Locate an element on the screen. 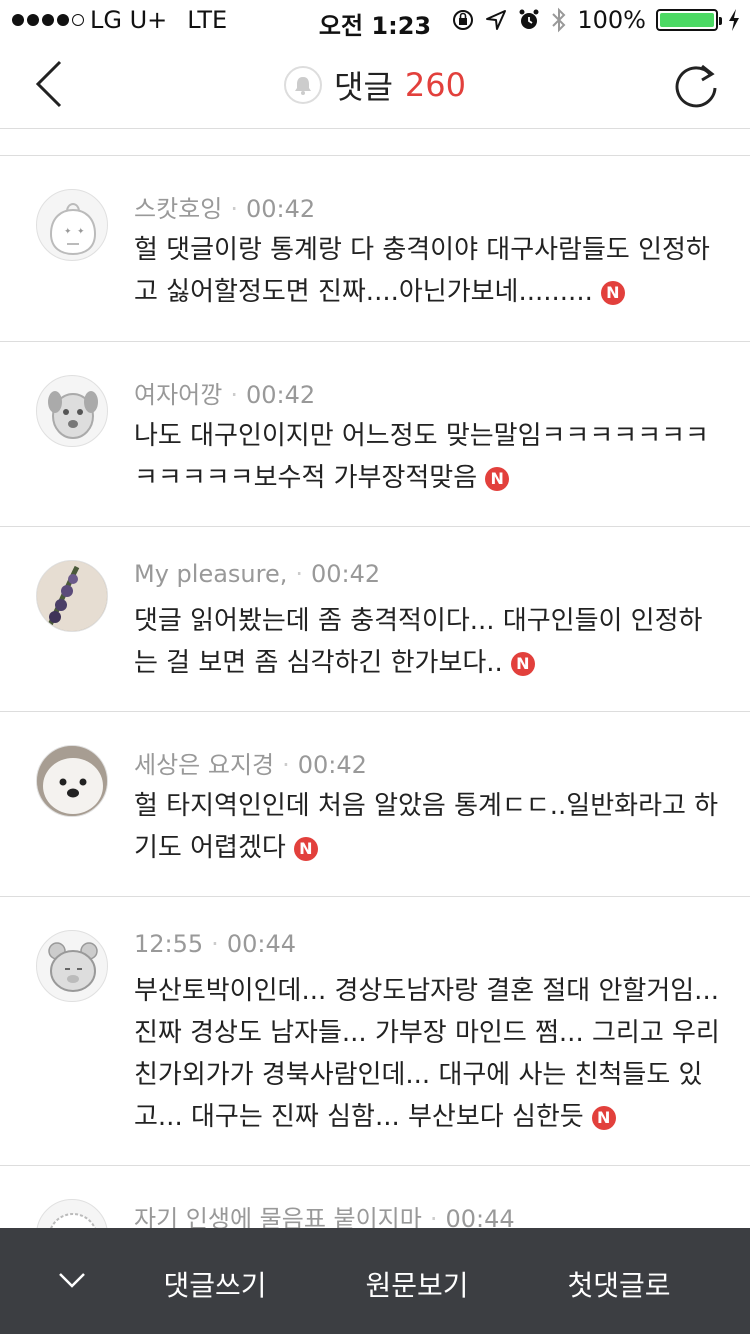 The width and height of the screenshot is (750, 1334). first-comment-button: 첫댓글로 is located at coordinates (619, 1284).